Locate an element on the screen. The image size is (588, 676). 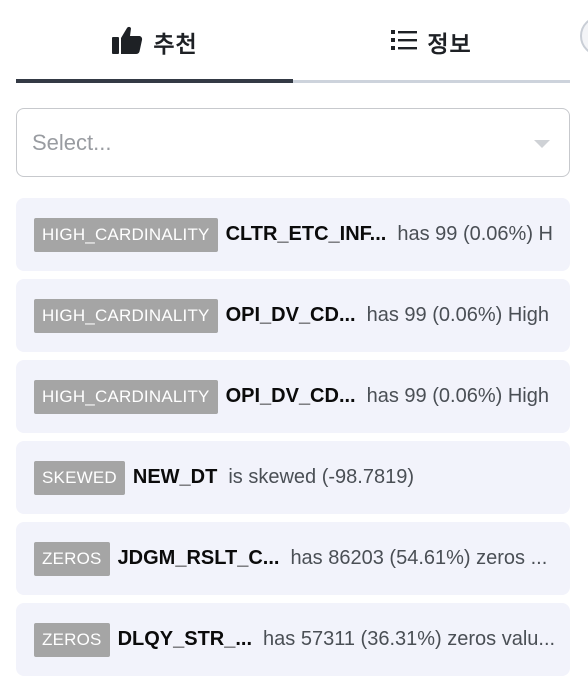
tab-bar: 추천 정보 is located at coordinates (293, 42).